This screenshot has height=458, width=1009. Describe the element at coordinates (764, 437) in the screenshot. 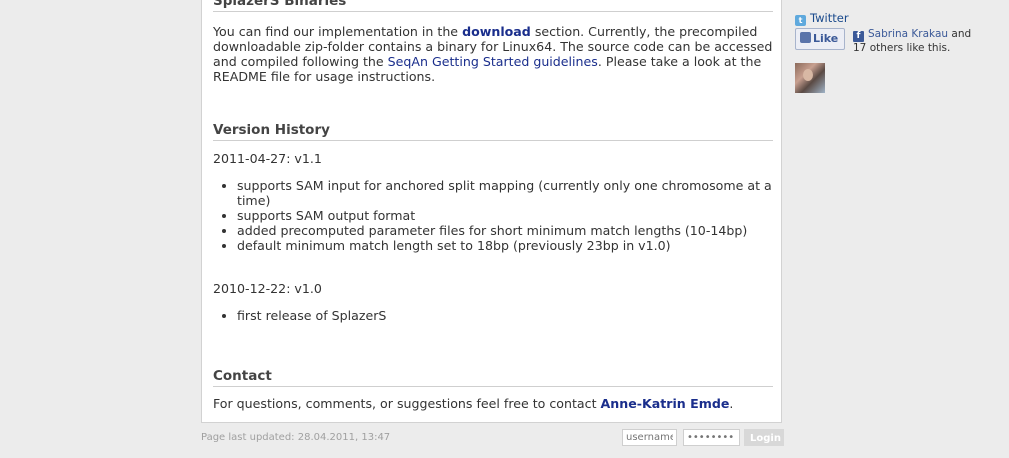

I see `login-button: Login` at that location.